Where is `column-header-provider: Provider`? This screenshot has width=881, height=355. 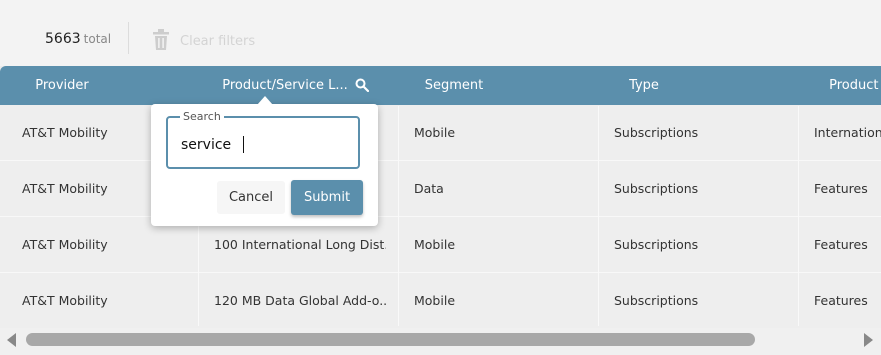
column-header-provider: Provider is located at coordinates (62, 85).